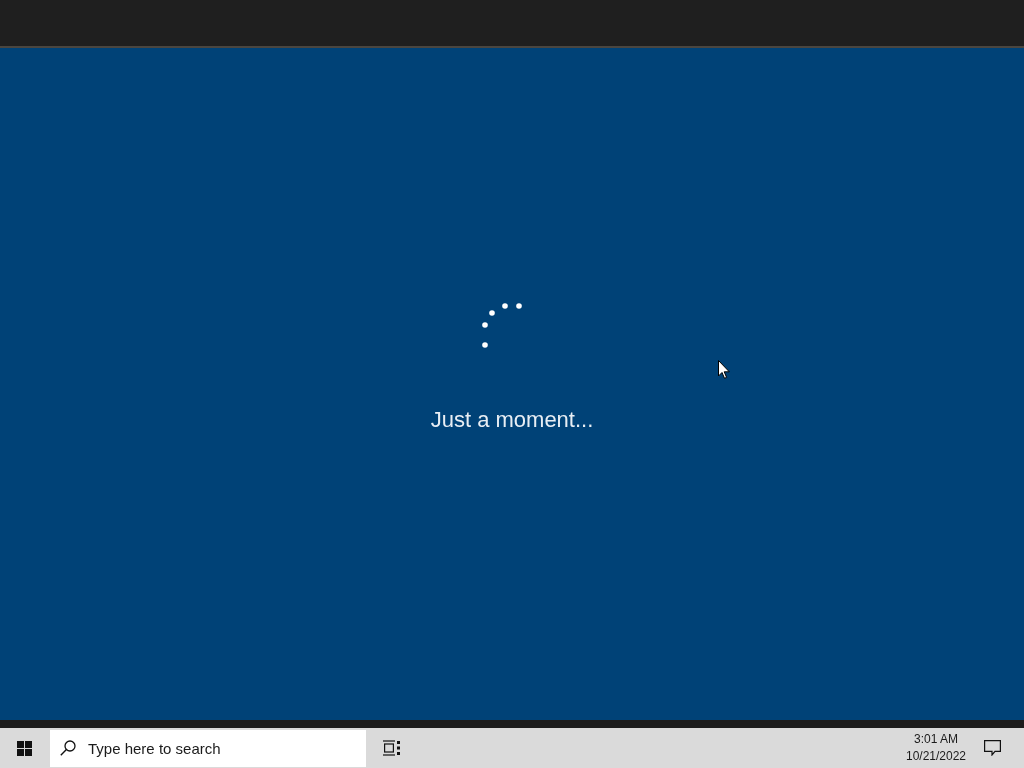 This screenshot has height=768, width=1024. I want to click on speech-bubble-icon, so click(992, 748).